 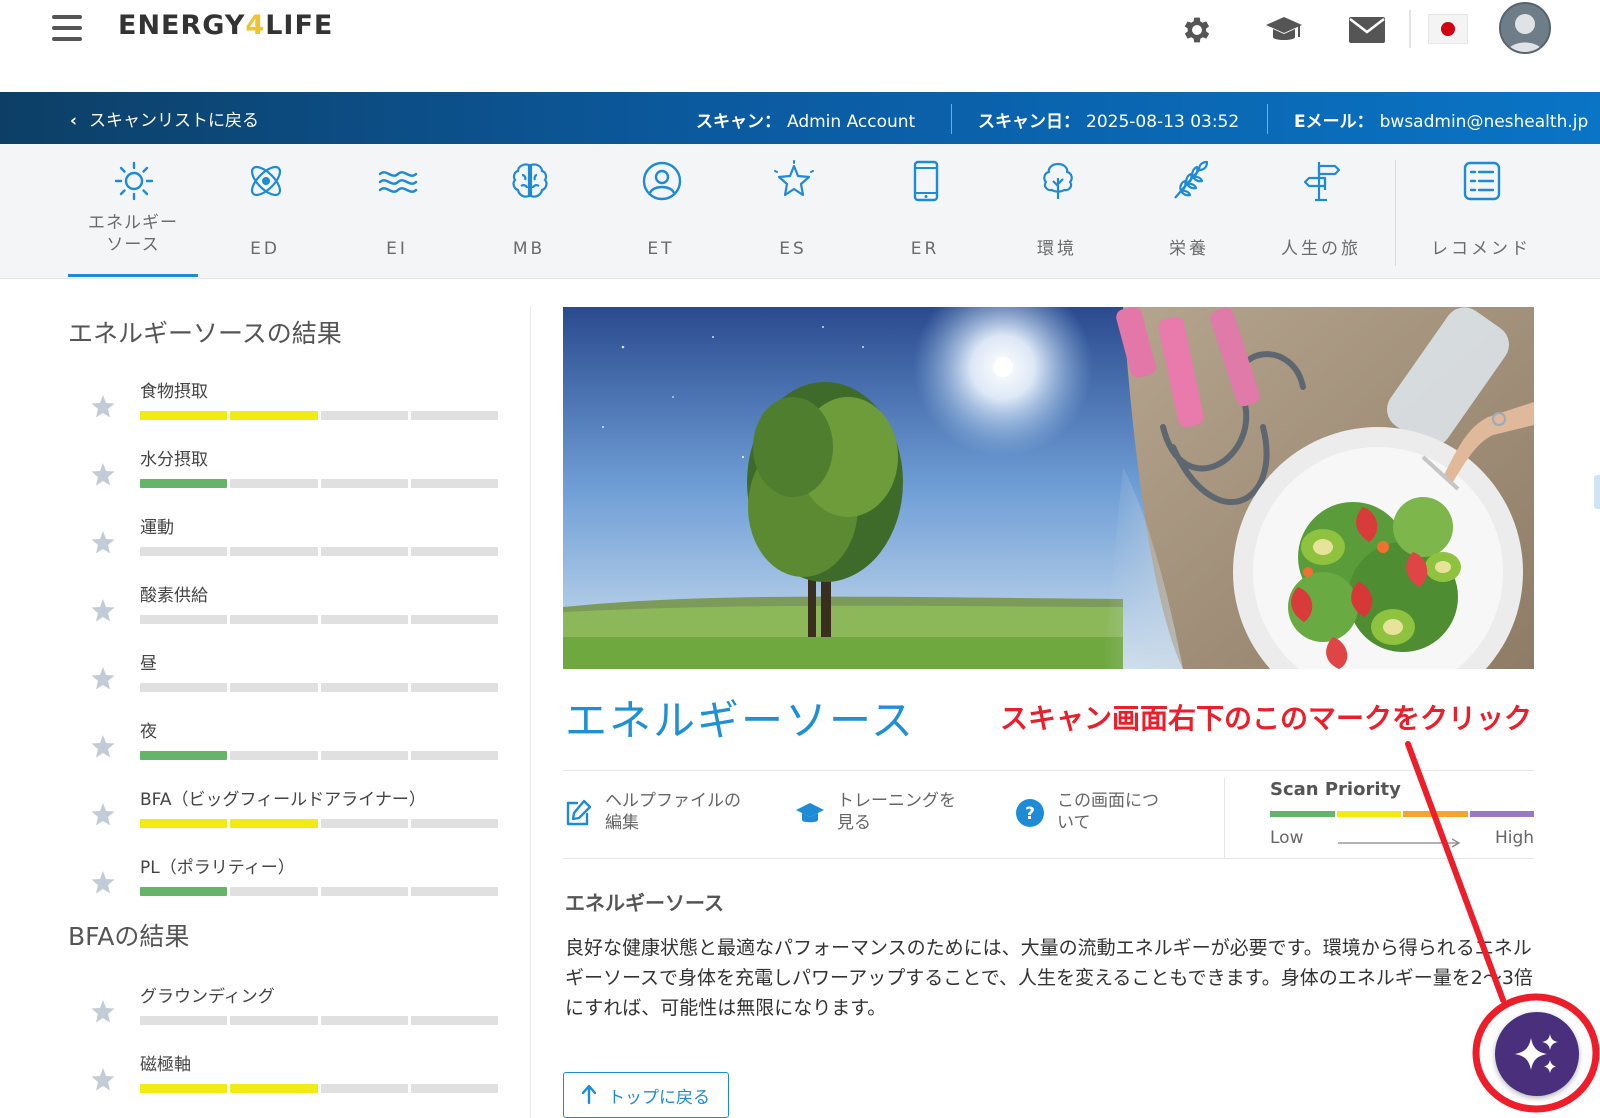 What do you see at coordinates (225, 25) in the screenshot?
I see `app-logo: ENERGY4LIFE` at bounding box center [225, 25].